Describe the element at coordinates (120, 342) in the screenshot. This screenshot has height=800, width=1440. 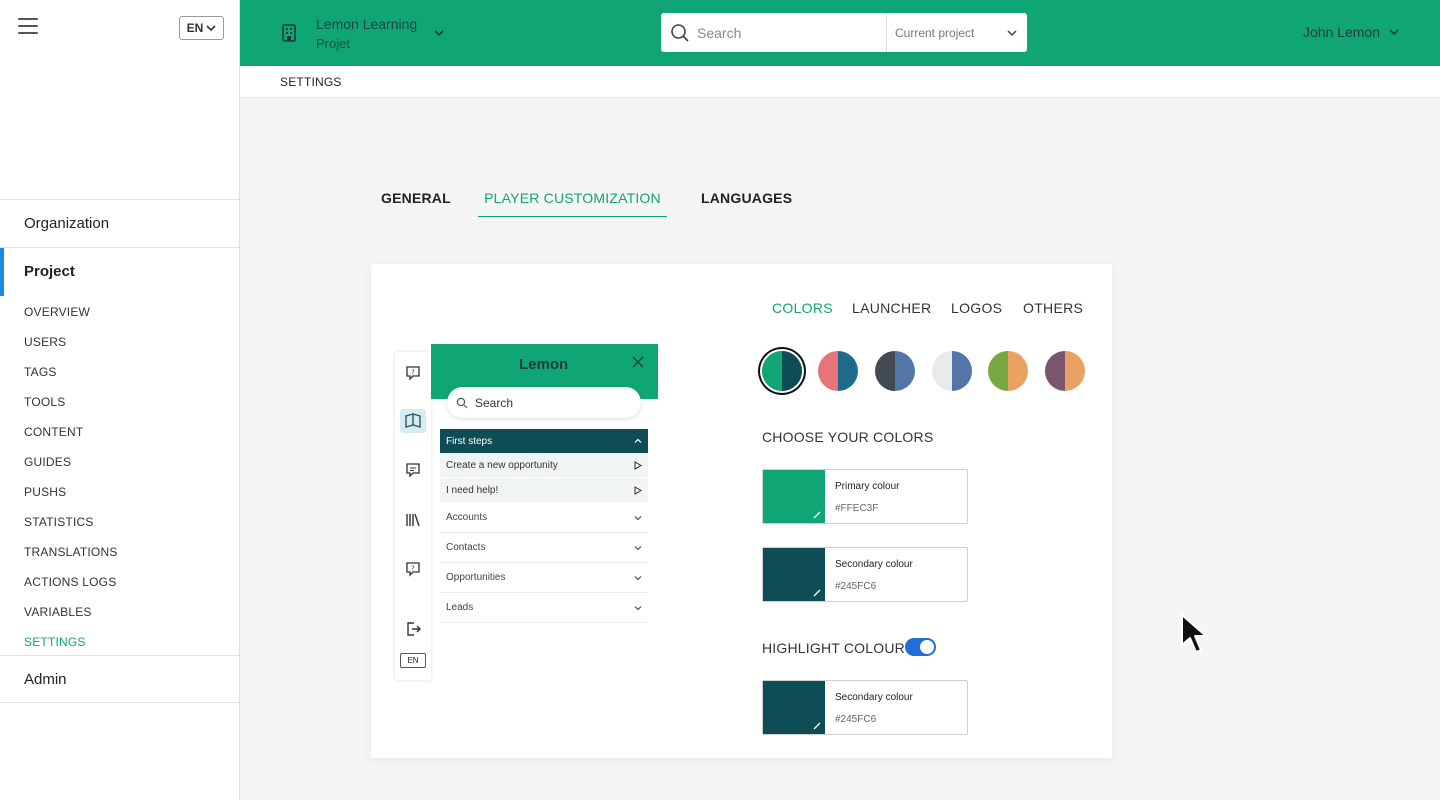
I see `sidebar-item-users: USERS` at that location.